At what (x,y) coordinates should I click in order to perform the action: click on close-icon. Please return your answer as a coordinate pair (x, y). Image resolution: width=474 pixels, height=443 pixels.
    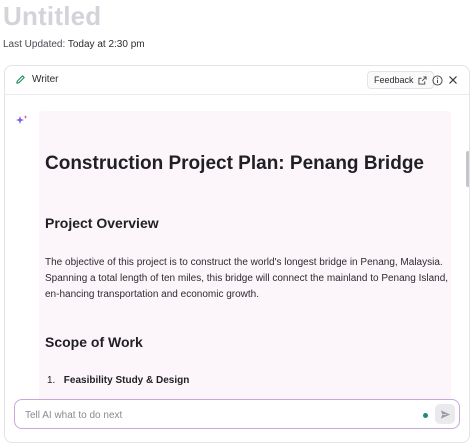
    Looking at the image, I should click on (453, 80).